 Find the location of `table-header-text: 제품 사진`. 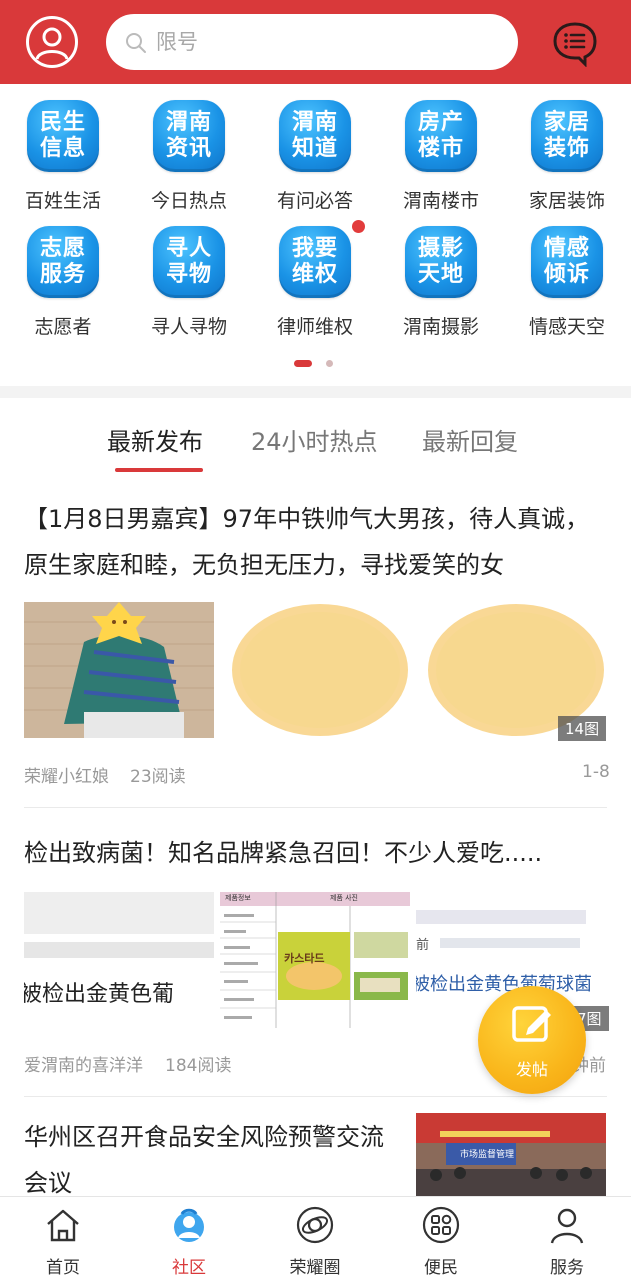

table-header-text: 제품 사진 is located at coordinates (344, 898).